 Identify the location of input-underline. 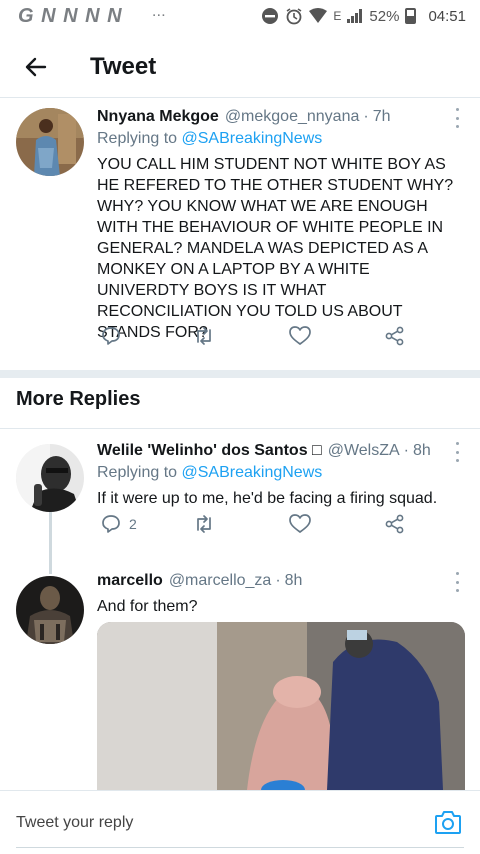
(240, 847).